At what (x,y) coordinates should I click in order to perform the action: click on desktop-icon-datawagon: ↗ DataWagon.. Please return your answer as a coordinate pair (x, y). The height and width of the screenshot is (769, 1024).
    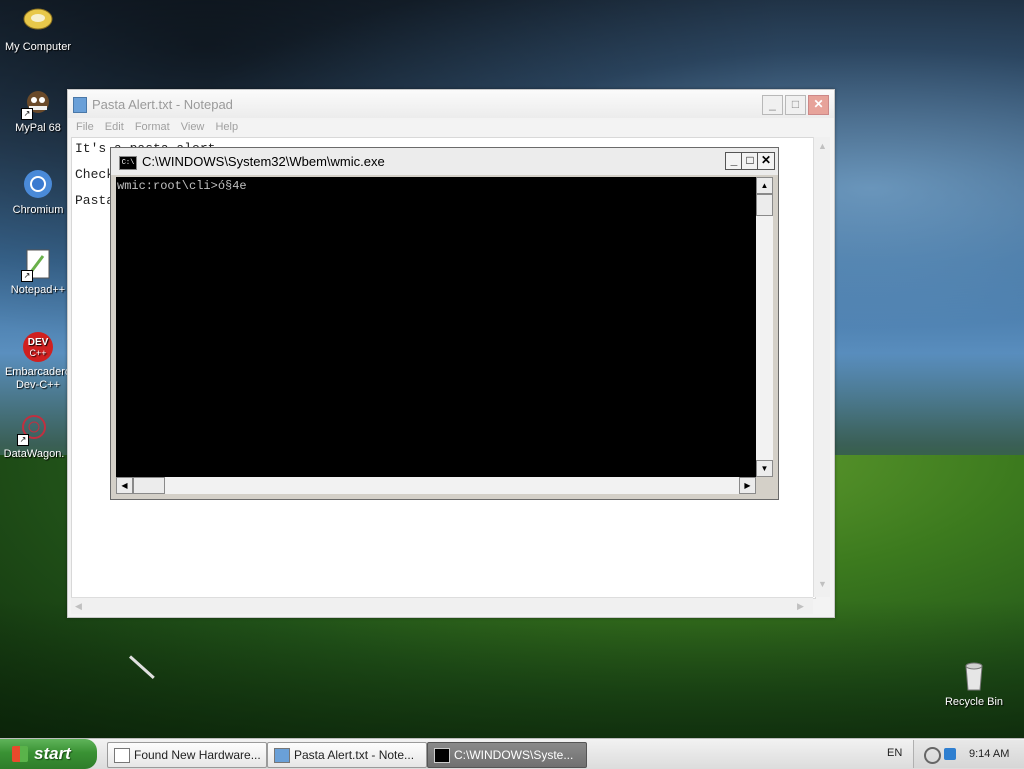
    Looking at the image, I should click on (36, 436).